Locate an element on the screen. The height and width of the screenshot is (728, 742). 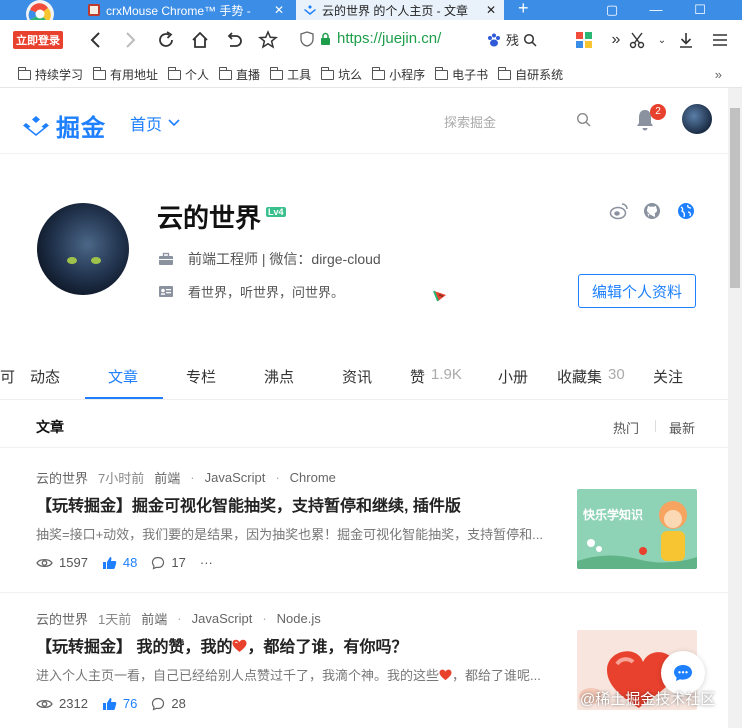
github-icon is located at coordinates (652, 211).